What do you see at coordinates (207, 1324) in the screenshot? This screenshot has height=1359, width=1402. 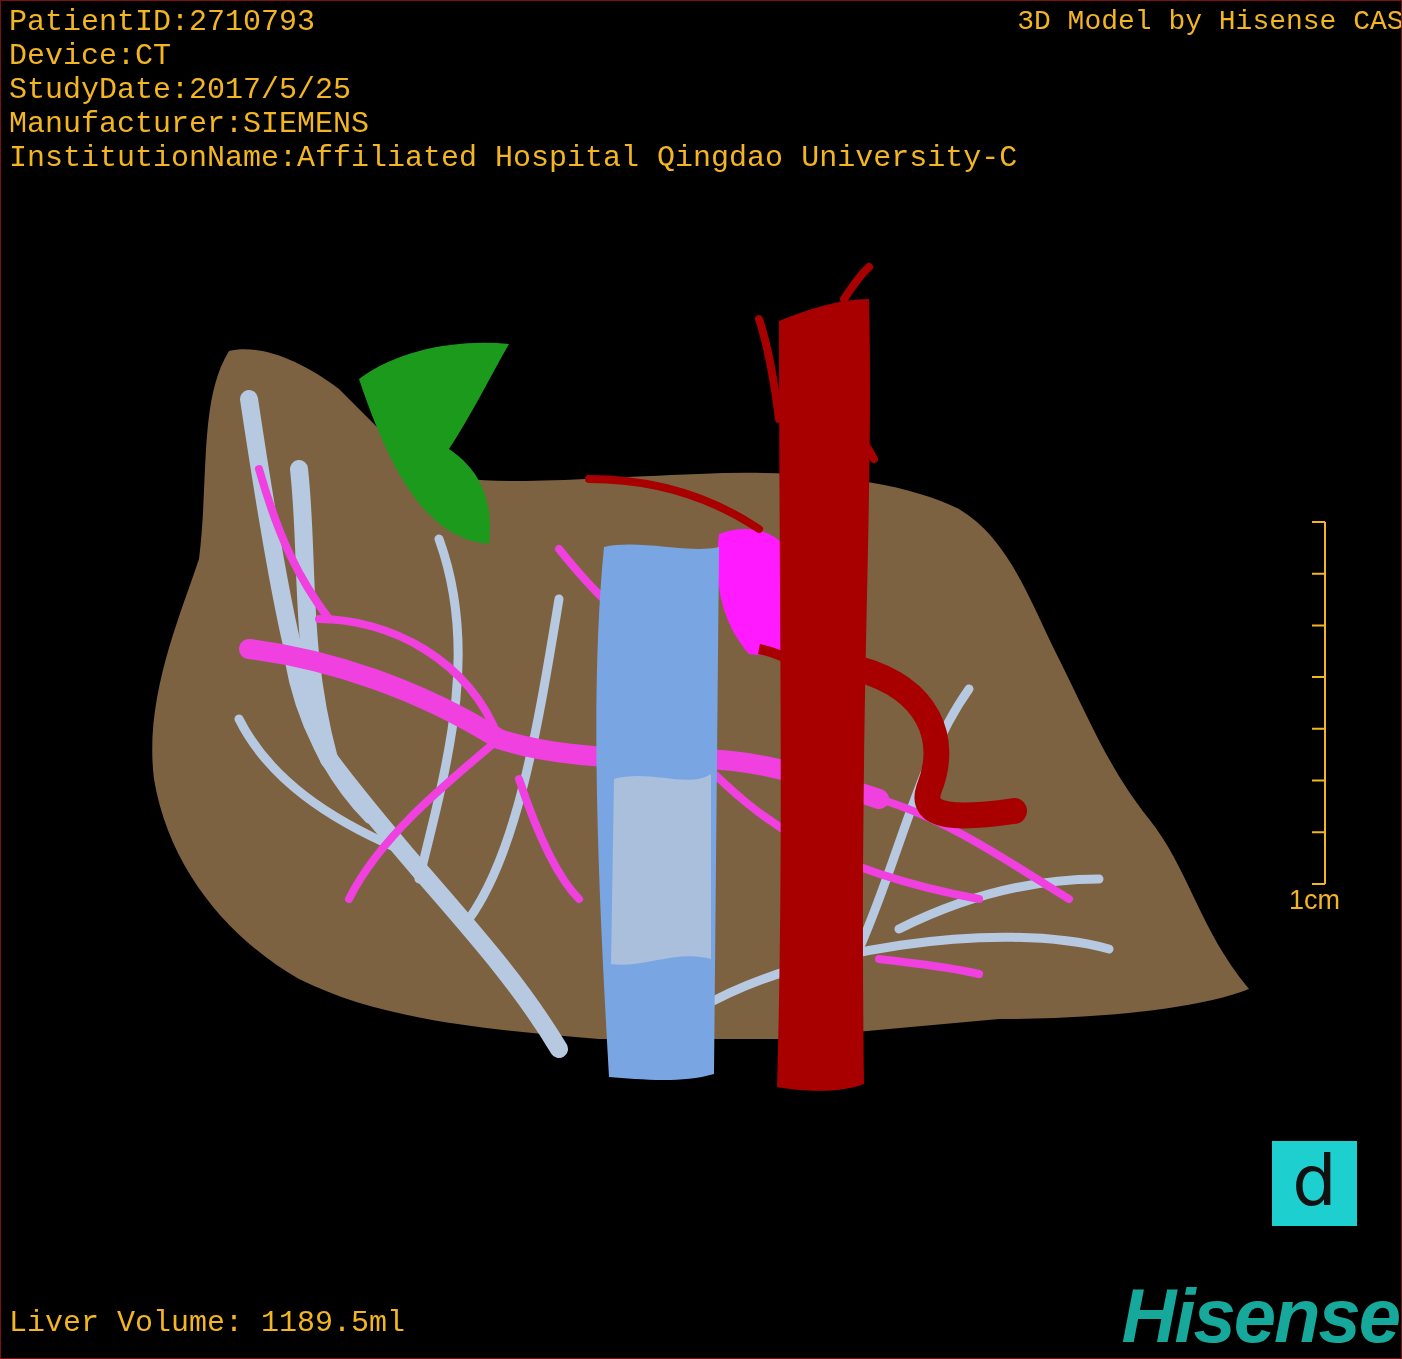 I see `liver-volume-text: Liver Volume: 1189.5ml` at bounding box center [207, 1324].